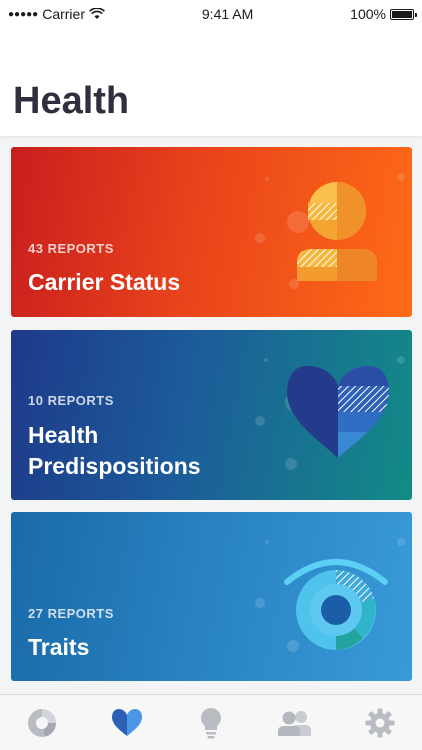 This screenshot has width=422, height=750. Describe the element at coordinates (71, 101) in the screenshot. I see `page-title: Health` at that location.